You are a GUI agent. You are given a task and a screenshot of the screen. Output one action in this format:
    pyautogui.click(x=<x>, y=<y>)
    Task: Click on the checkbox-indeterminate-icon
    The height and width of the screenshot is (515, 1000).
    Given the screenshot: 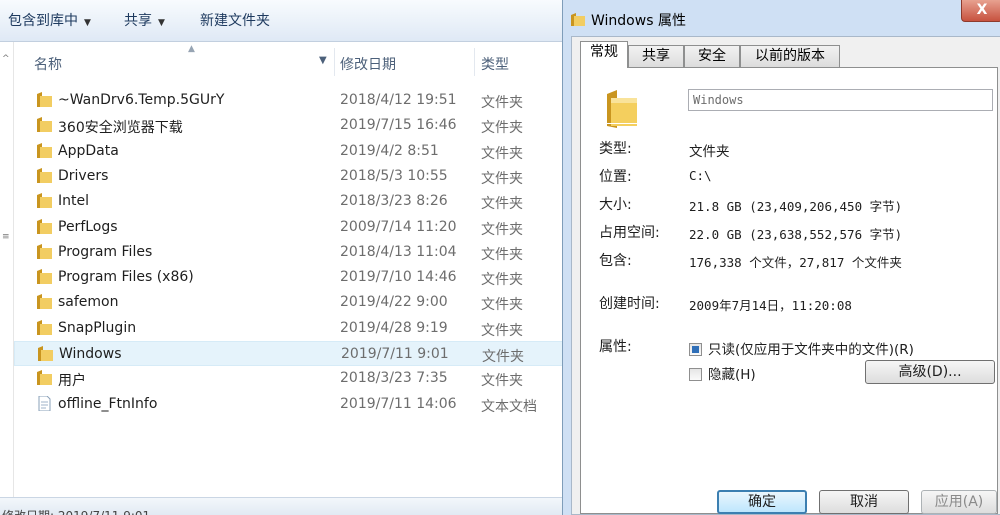 What is the action you would take?
    pyautogui.click(x=695, y=349)
    